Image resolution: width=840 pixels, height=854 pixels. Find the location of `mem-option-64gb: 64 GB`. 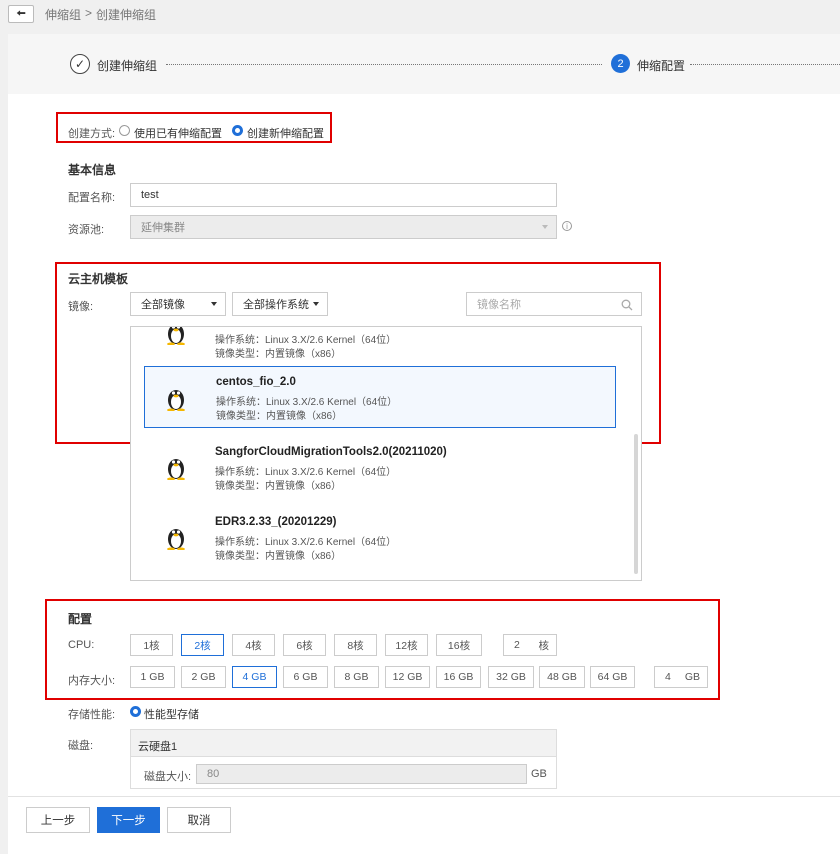

mem-option-64gb: 64 GB is located at coordinates (612, 677).